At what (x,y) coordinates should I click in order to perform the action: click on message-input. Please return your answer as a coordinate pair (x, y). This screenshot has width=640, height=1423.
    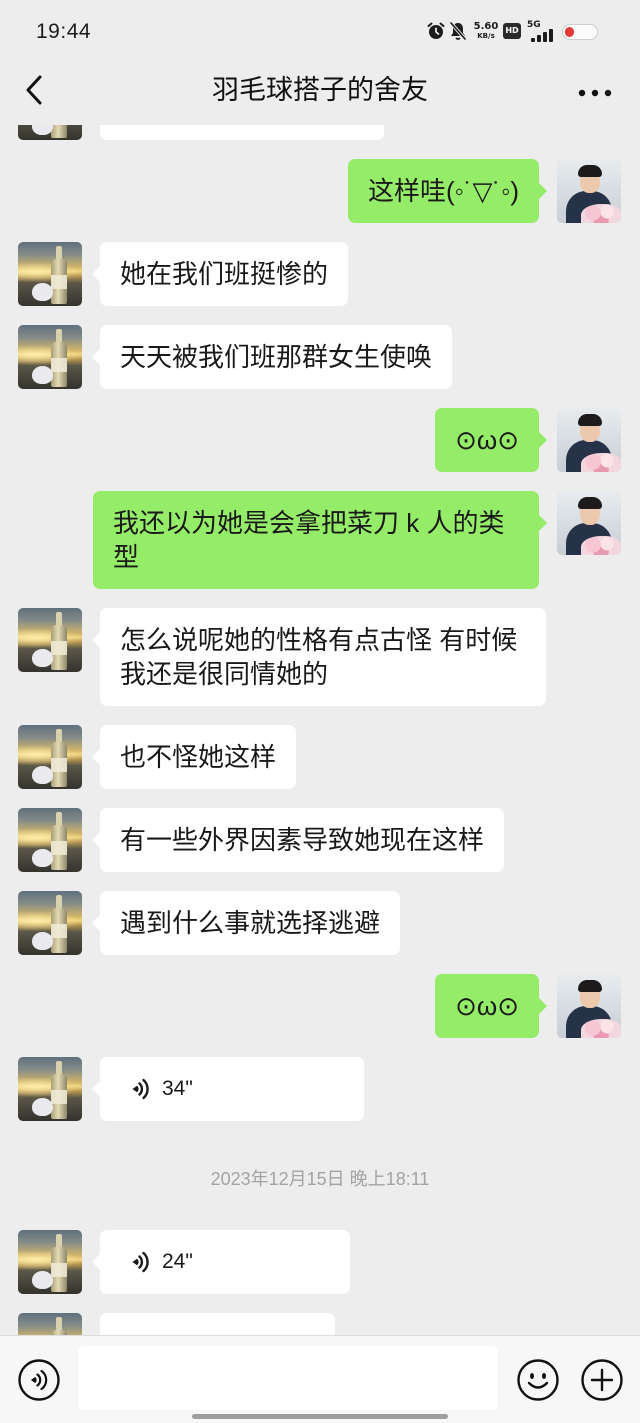
    Looking at the image, I should click on (288, 1378).